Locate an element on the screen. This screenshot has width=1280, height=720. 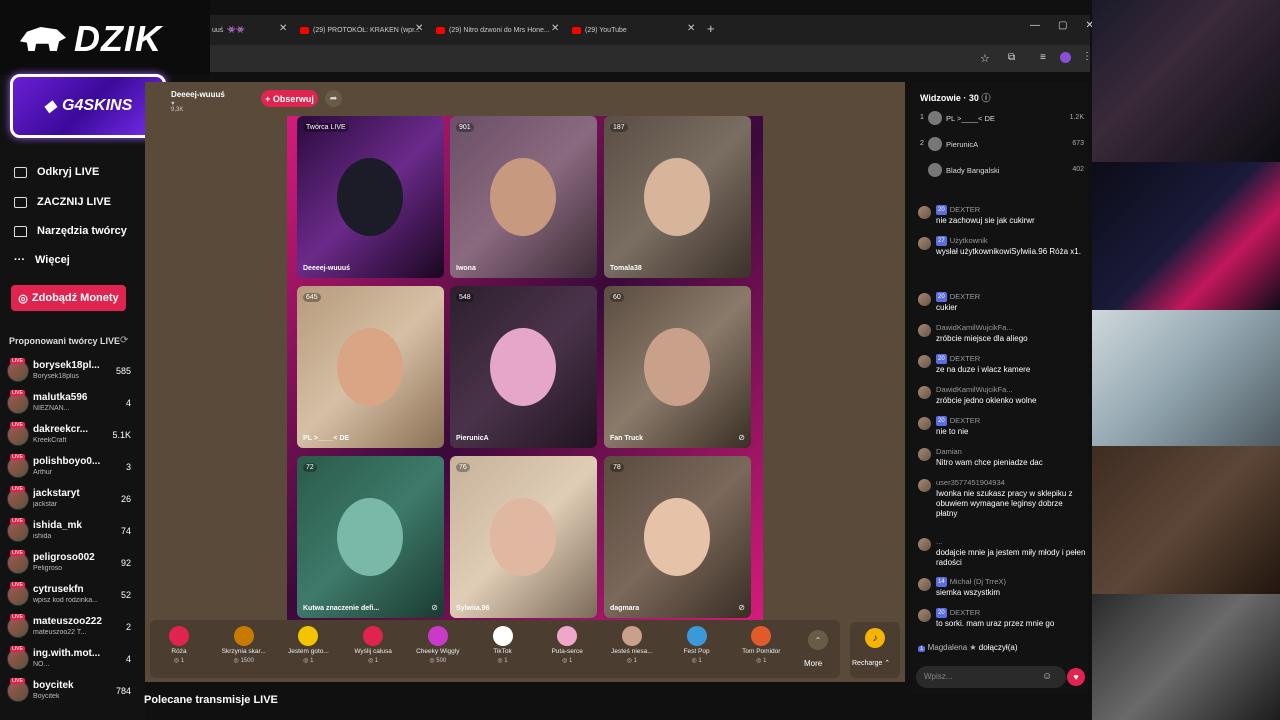
chat-user: 14 Michał (Dj TrreX) is located at coordinates (971, 582).